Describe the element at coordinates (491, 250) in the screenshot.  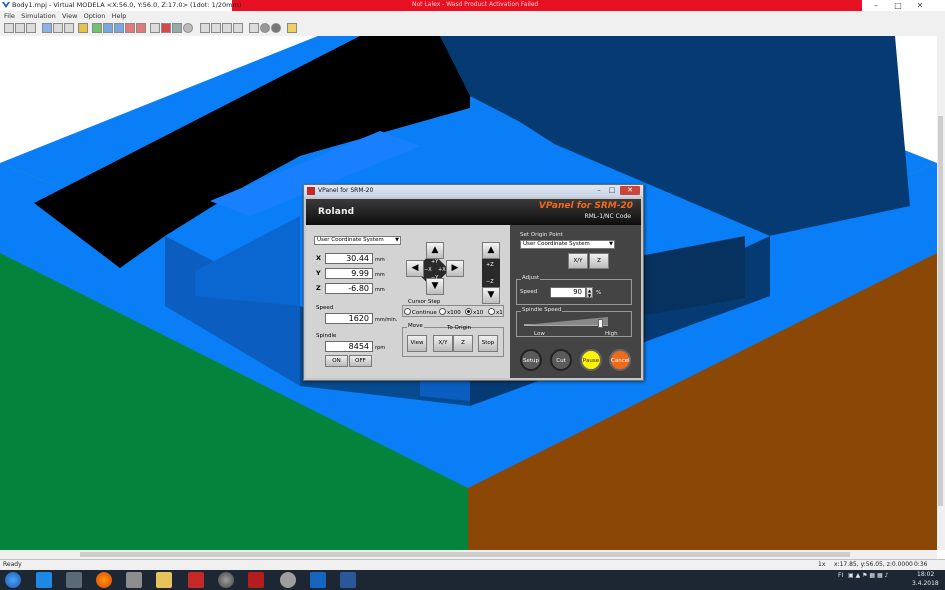
I see `jog-z-up-button: ▲` at that location.